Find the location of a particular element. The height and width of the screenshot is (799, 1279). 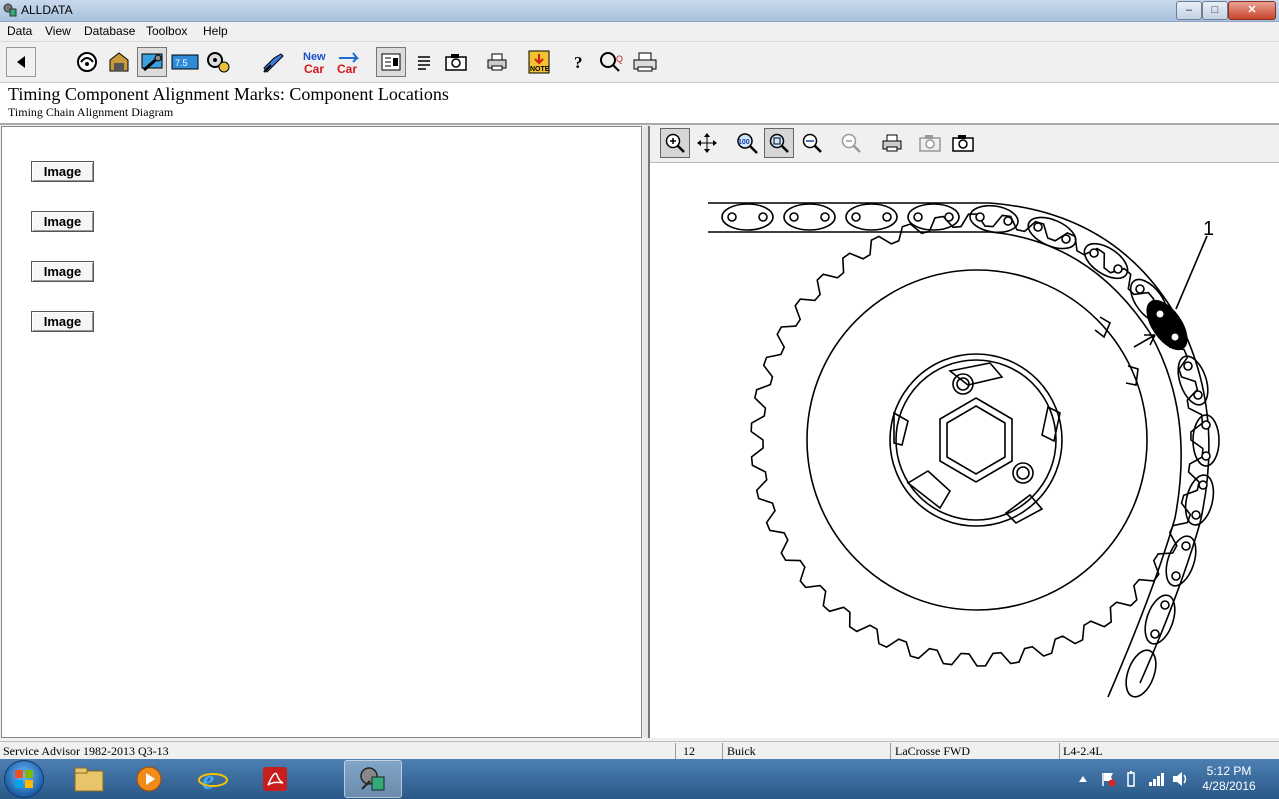

search-button: Q is located at coordinates (612, 62).